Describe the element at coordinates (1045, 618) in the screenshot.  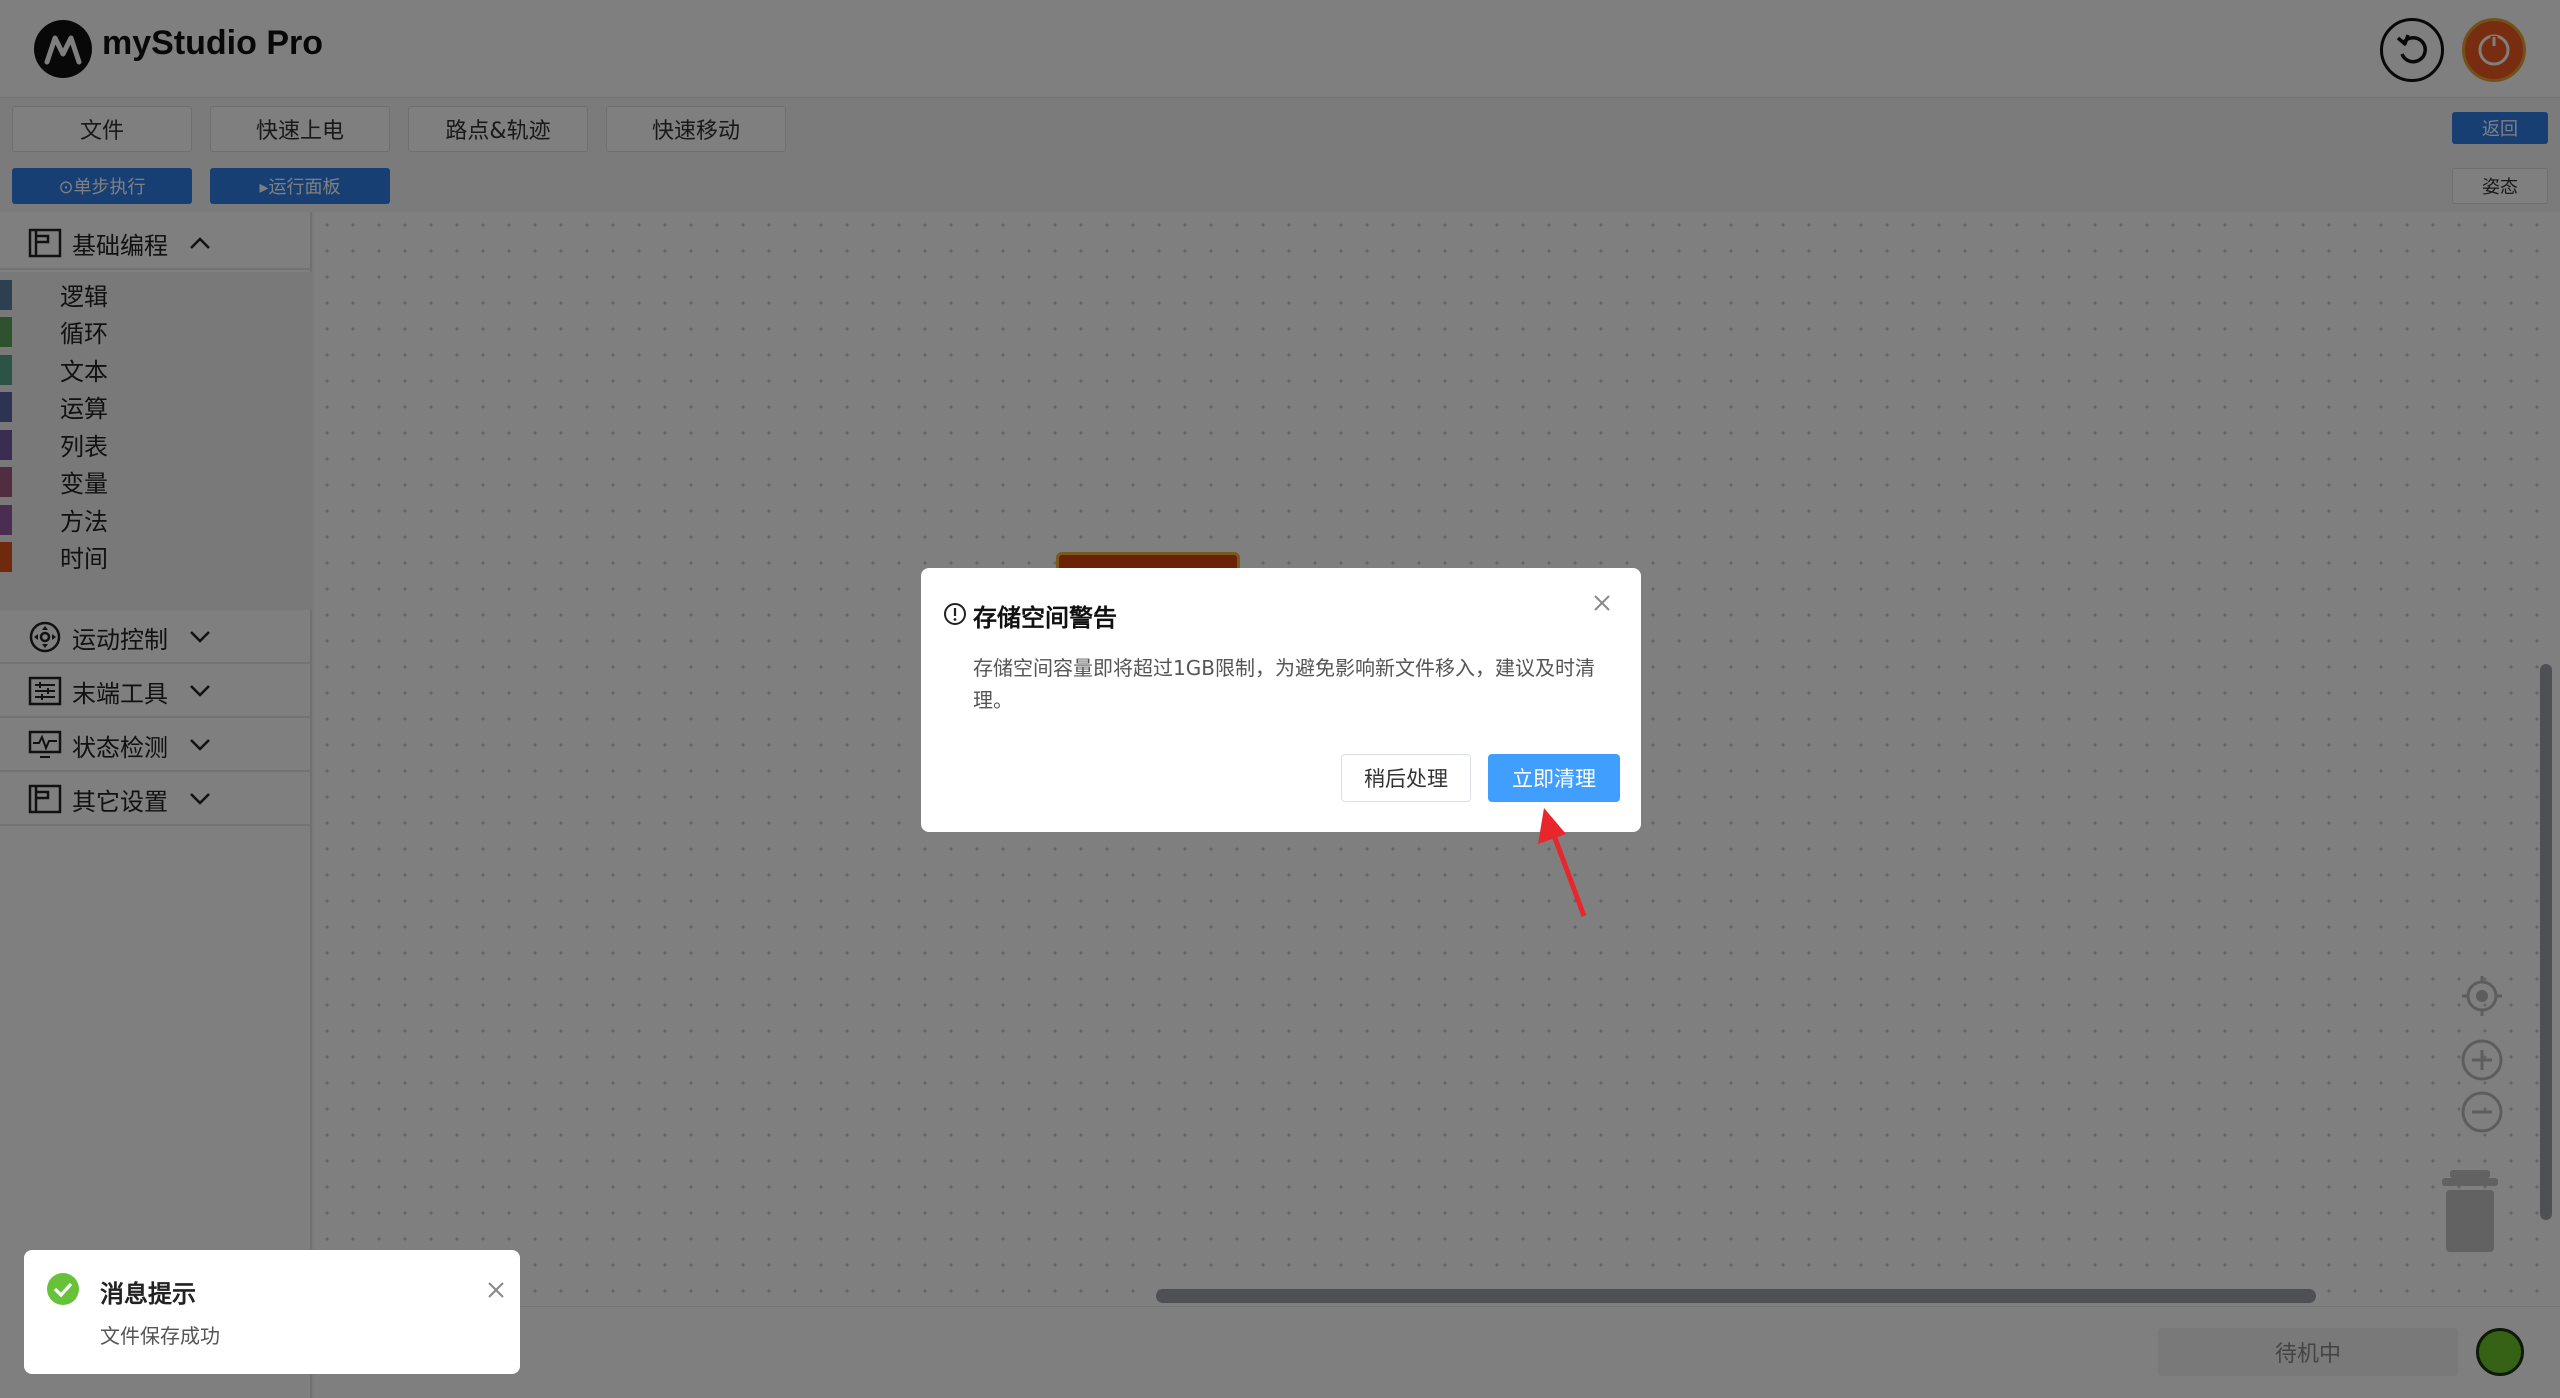
I see `dialog-title: 存储空间警告` at that location.